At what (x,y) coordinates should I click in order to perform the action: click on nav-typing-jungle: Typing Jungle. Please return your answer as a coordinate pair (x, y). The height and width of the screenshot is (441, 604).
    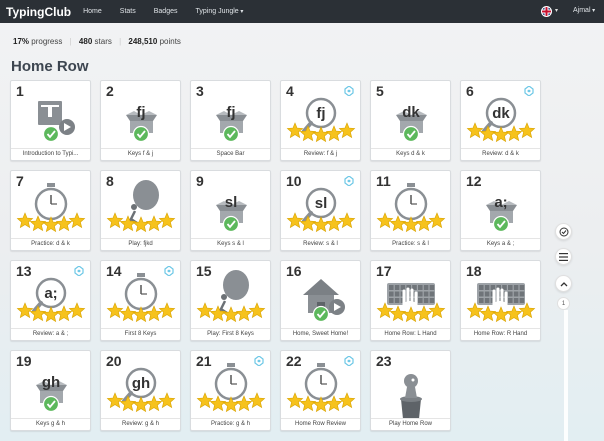
    Looking at the image, I should click on (220, 11).